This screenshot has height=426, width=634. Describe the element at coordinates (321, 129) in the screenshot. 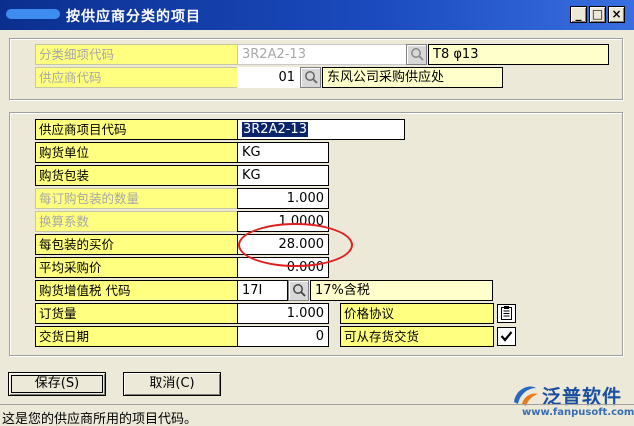

I see `item-code-field: 3R2A2-13` at that location.